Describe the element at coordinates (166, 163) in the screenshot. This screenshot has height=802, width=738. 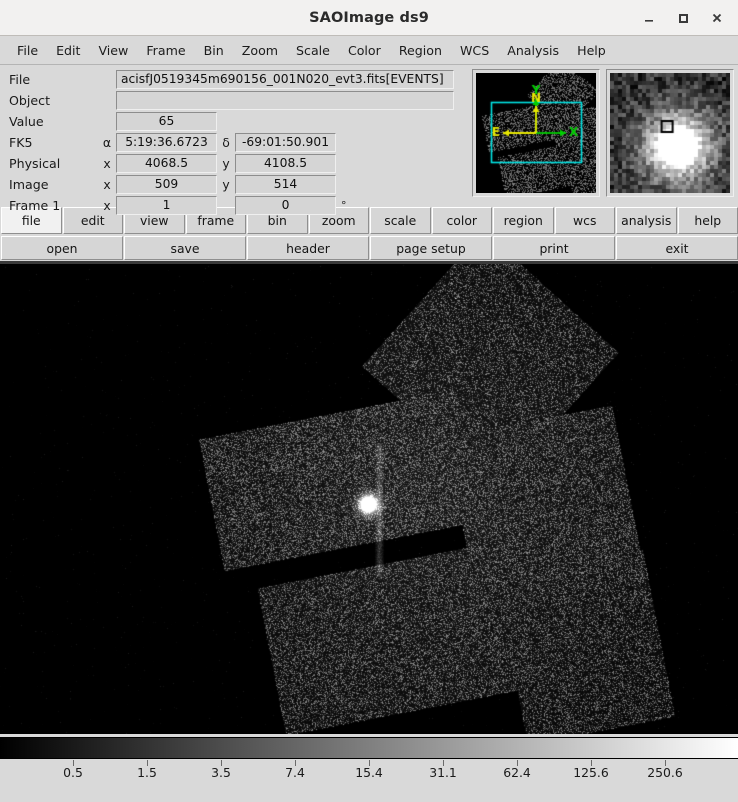
I see `physical-x-field: 4068.5` at that location.